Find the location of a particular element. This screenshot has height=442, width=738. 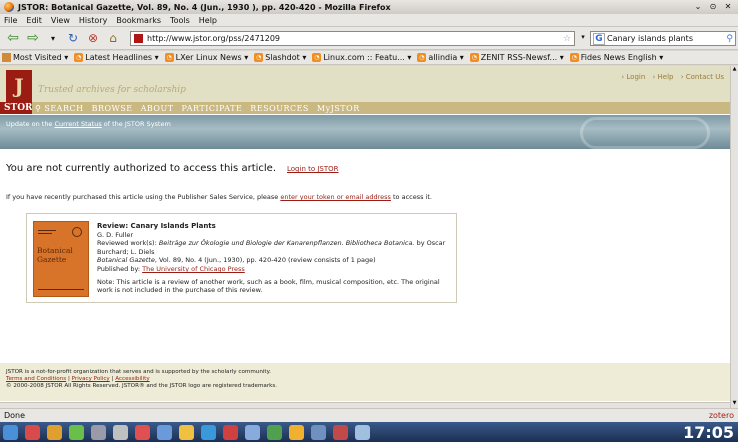

menu-view: View is located at coordinates (60, 20).